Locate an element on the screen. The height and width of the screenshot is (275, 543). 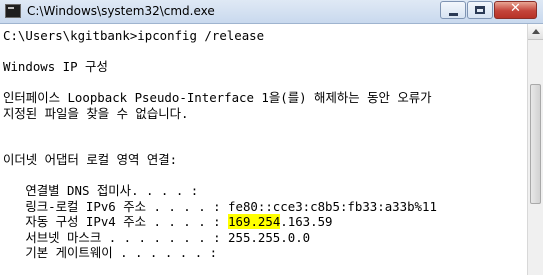
ipv4-label: 자동 구성 IPv4 주소 . . . . : is located at coordinates (116, 221).